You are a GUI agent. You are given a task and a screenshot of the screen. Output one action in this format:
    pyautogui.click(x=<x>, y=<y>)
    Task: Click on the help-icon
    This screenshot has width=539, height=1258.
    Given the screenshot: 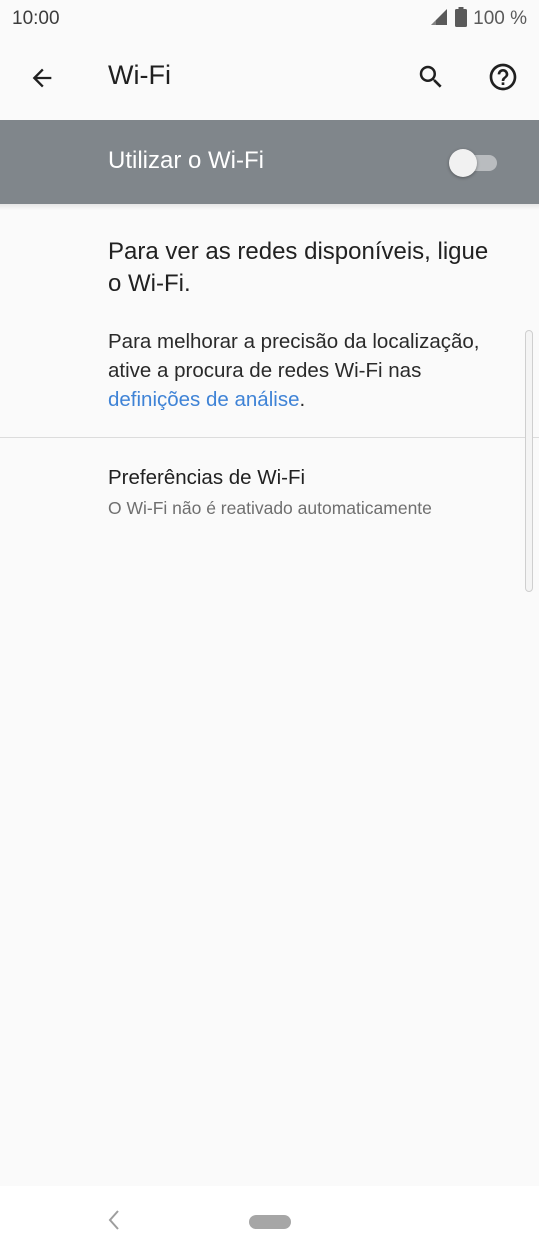 What is the action you would take?
    pyautogui.click(x=503, y=79)
    